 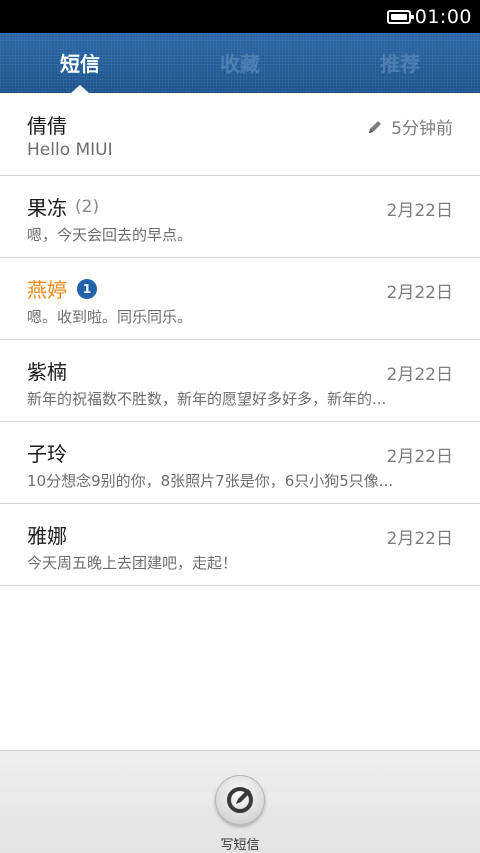 I want to click on contact-name: 子玲, so click(x=47, y=452).